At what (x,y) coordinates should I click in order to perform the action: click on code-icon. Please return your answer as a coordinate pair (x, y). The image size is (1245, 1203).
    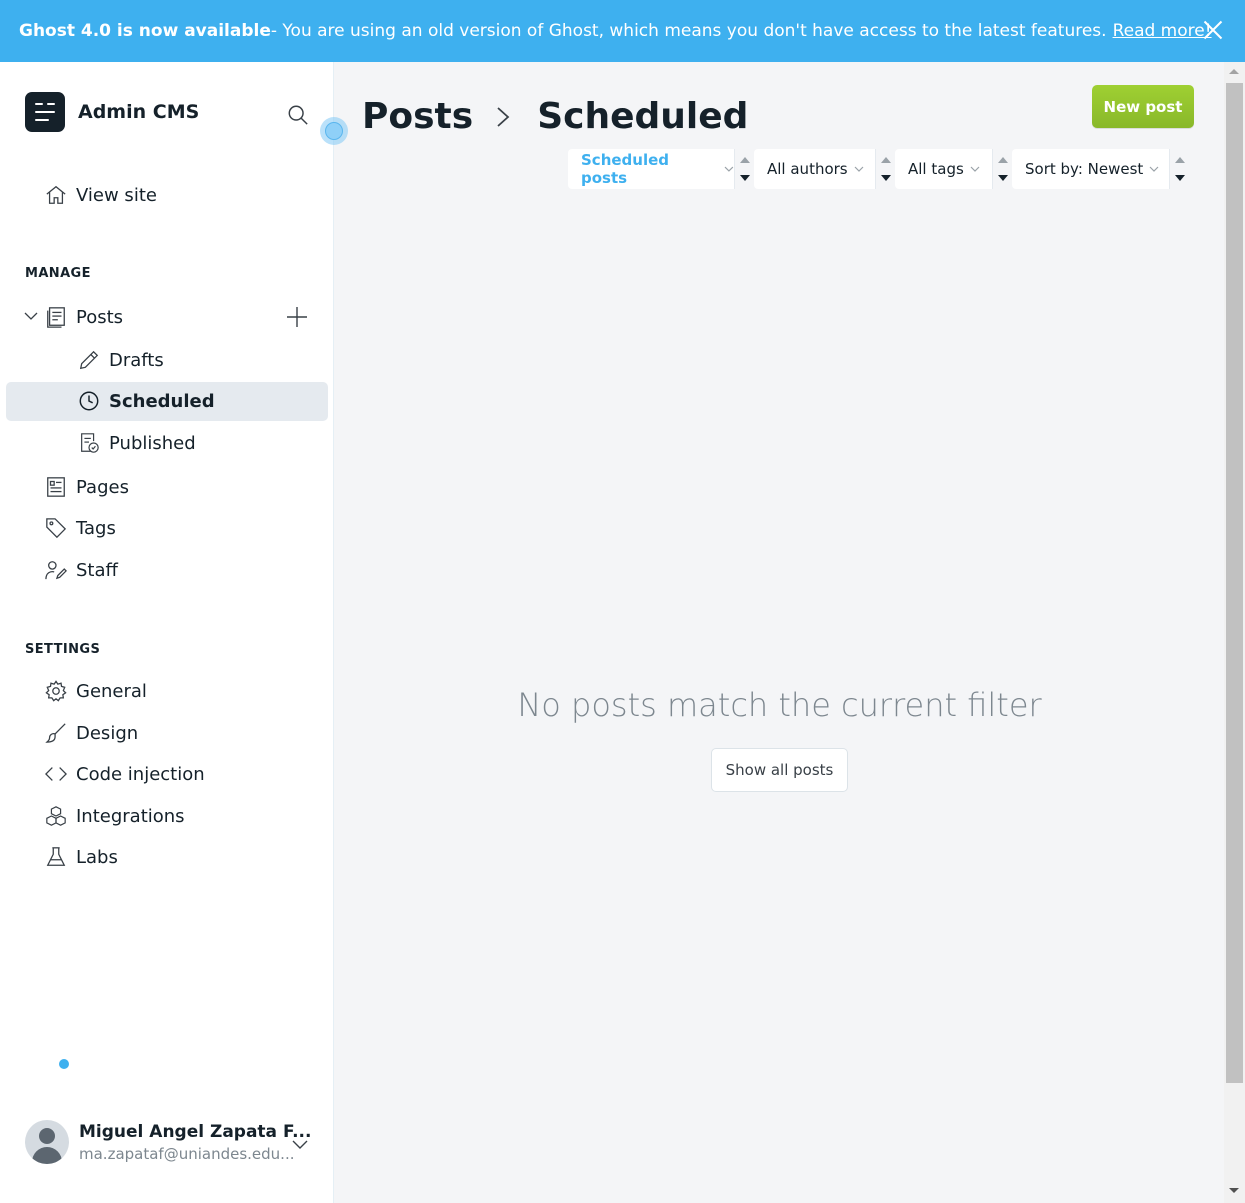
    Looking at the image, I should click on (56, 774).